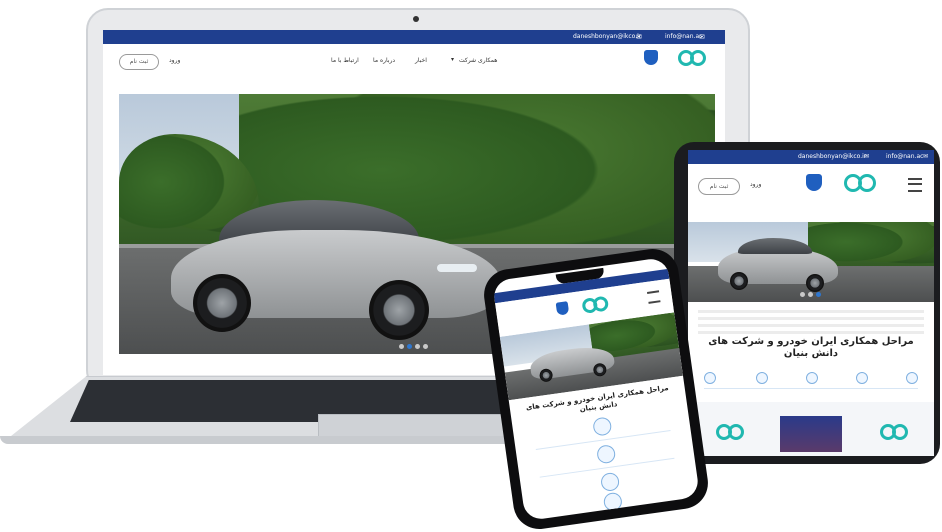 The width and height of the screenshot is (942, 532). What do you see at coordinates (384, 60) in the screenshot?
I see `nav-item-about: درباره ما` at bounding box center [384, 60].